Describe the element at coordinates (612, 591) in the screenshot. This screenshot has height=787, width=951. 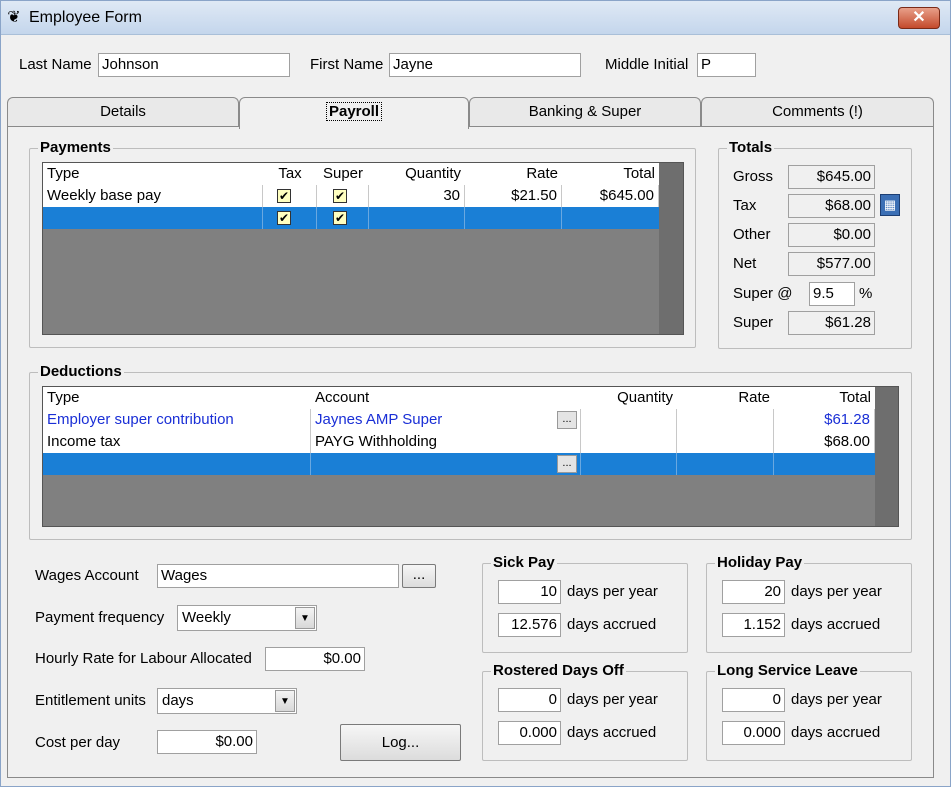
I see `sick-days-per-year-label: days per year` at that location.